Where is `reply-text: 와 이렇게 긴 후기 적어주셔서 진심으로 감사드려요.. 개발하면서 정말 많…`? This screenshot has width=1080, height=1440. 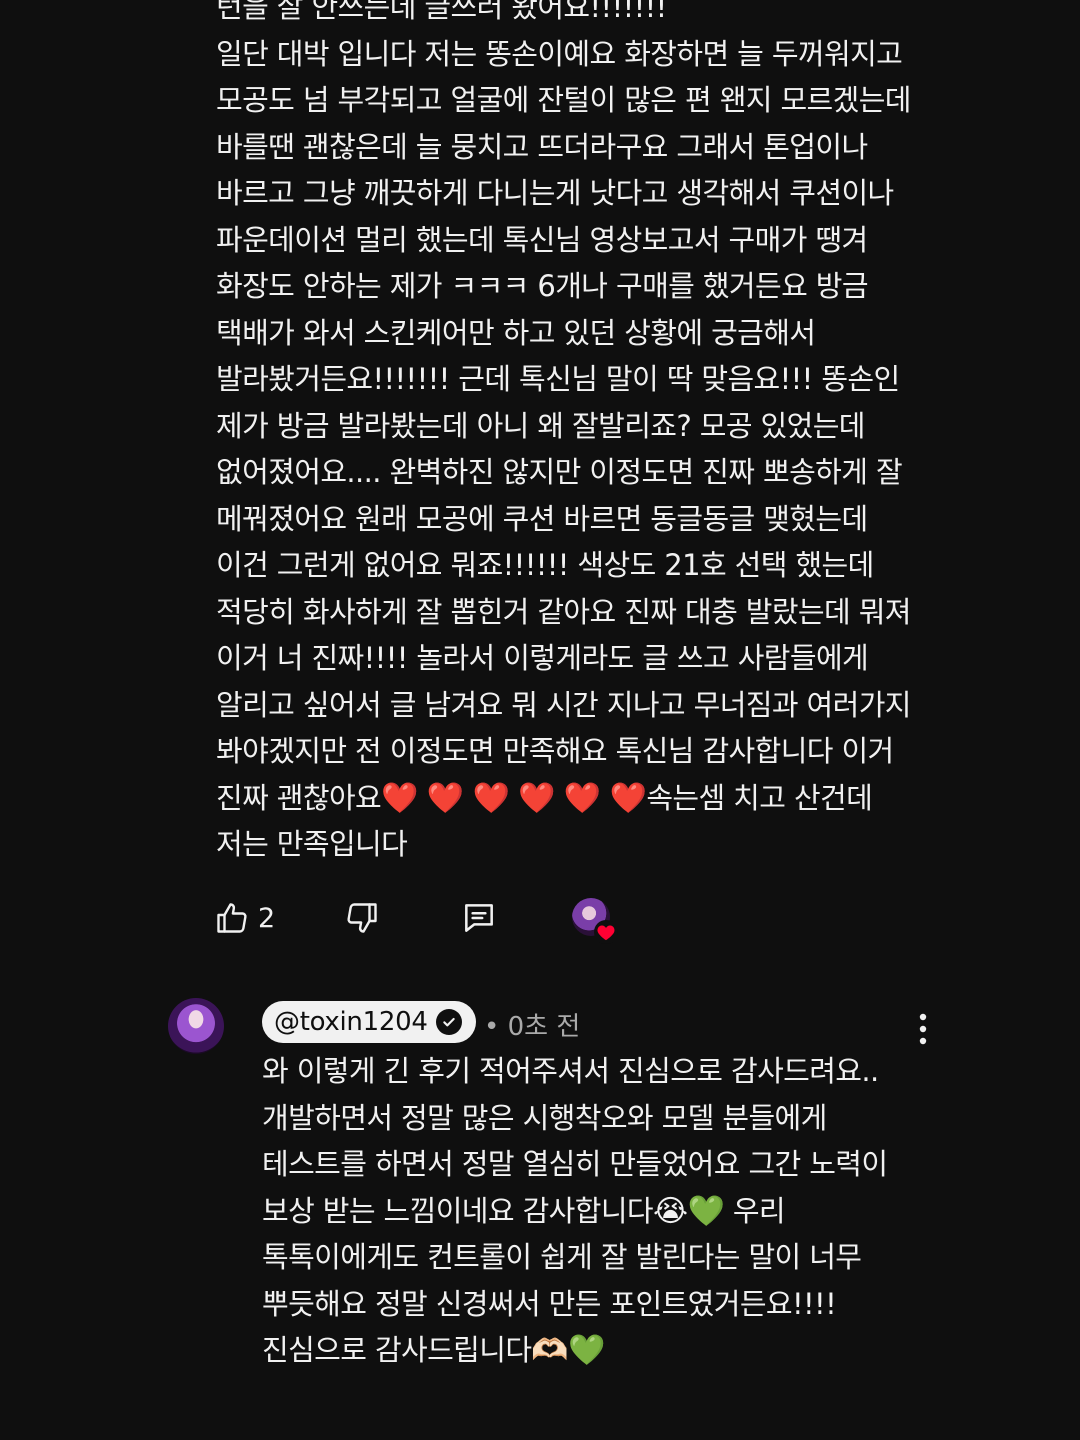 reply-text: 와 이렇게 긴 후기 적어주셔서 진심으로 감사드려요.. 개발하면서 정말 많… is located at coordinates (592, 1211).